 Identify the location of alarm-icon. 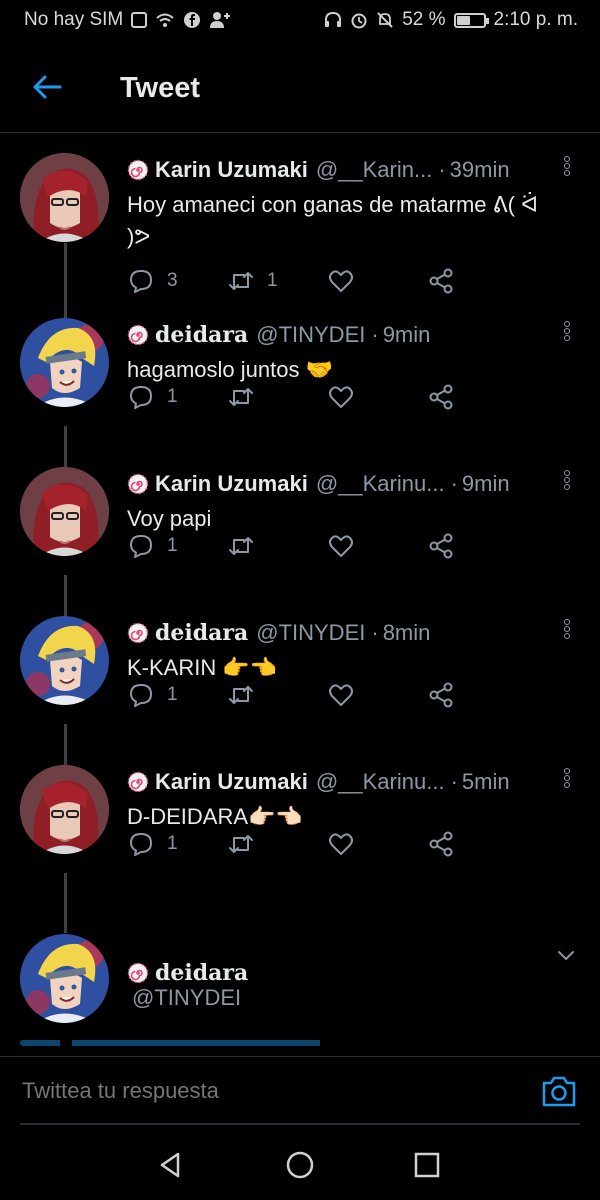
(359, 21).